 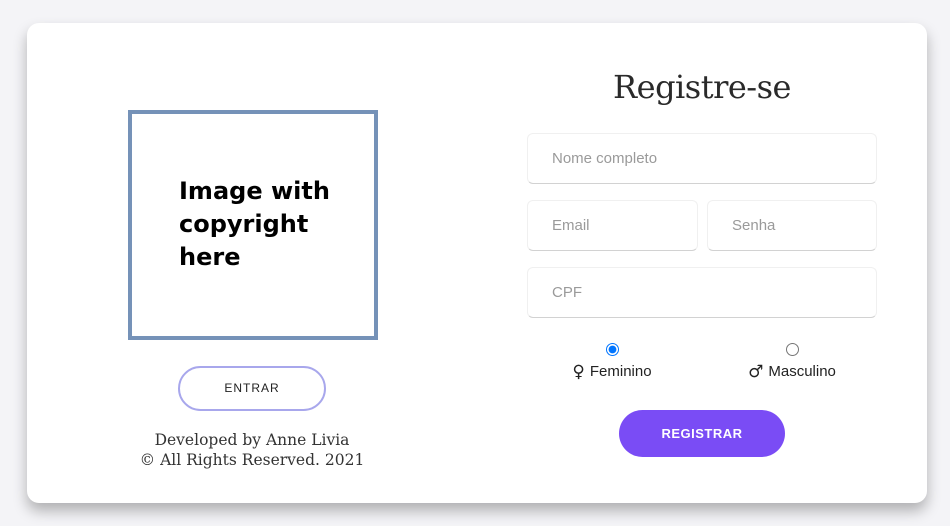 What do you see at coordinates (620, 371) in the screenshot?
I see `female-label: Feminino` at bounding box center [620, 371].